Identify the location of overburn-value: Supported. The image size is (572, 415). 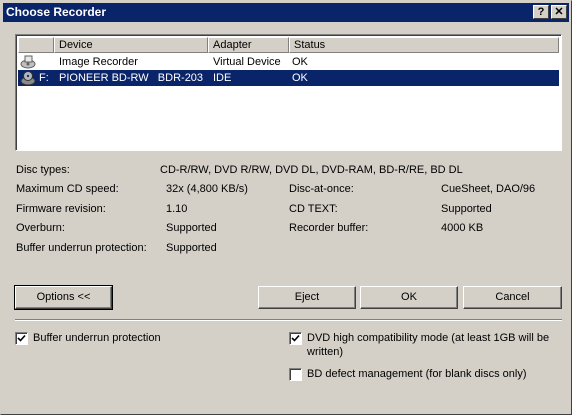
(191, 228).